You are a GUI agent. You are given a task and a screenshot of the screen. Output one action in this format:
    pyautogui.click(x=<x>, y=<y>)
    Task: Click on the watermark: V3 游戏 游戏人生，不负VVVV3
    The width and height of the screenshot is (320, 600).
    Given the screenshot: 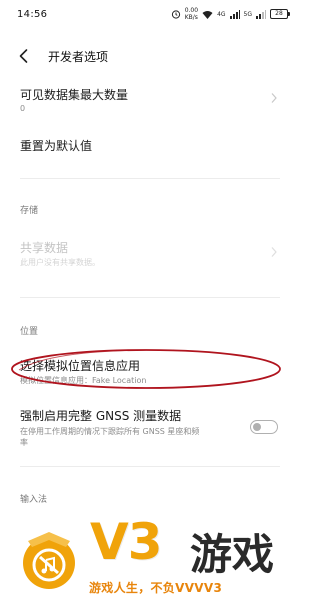 What is the action you would take?
    pyautogui.click(x=150, y=552)
    